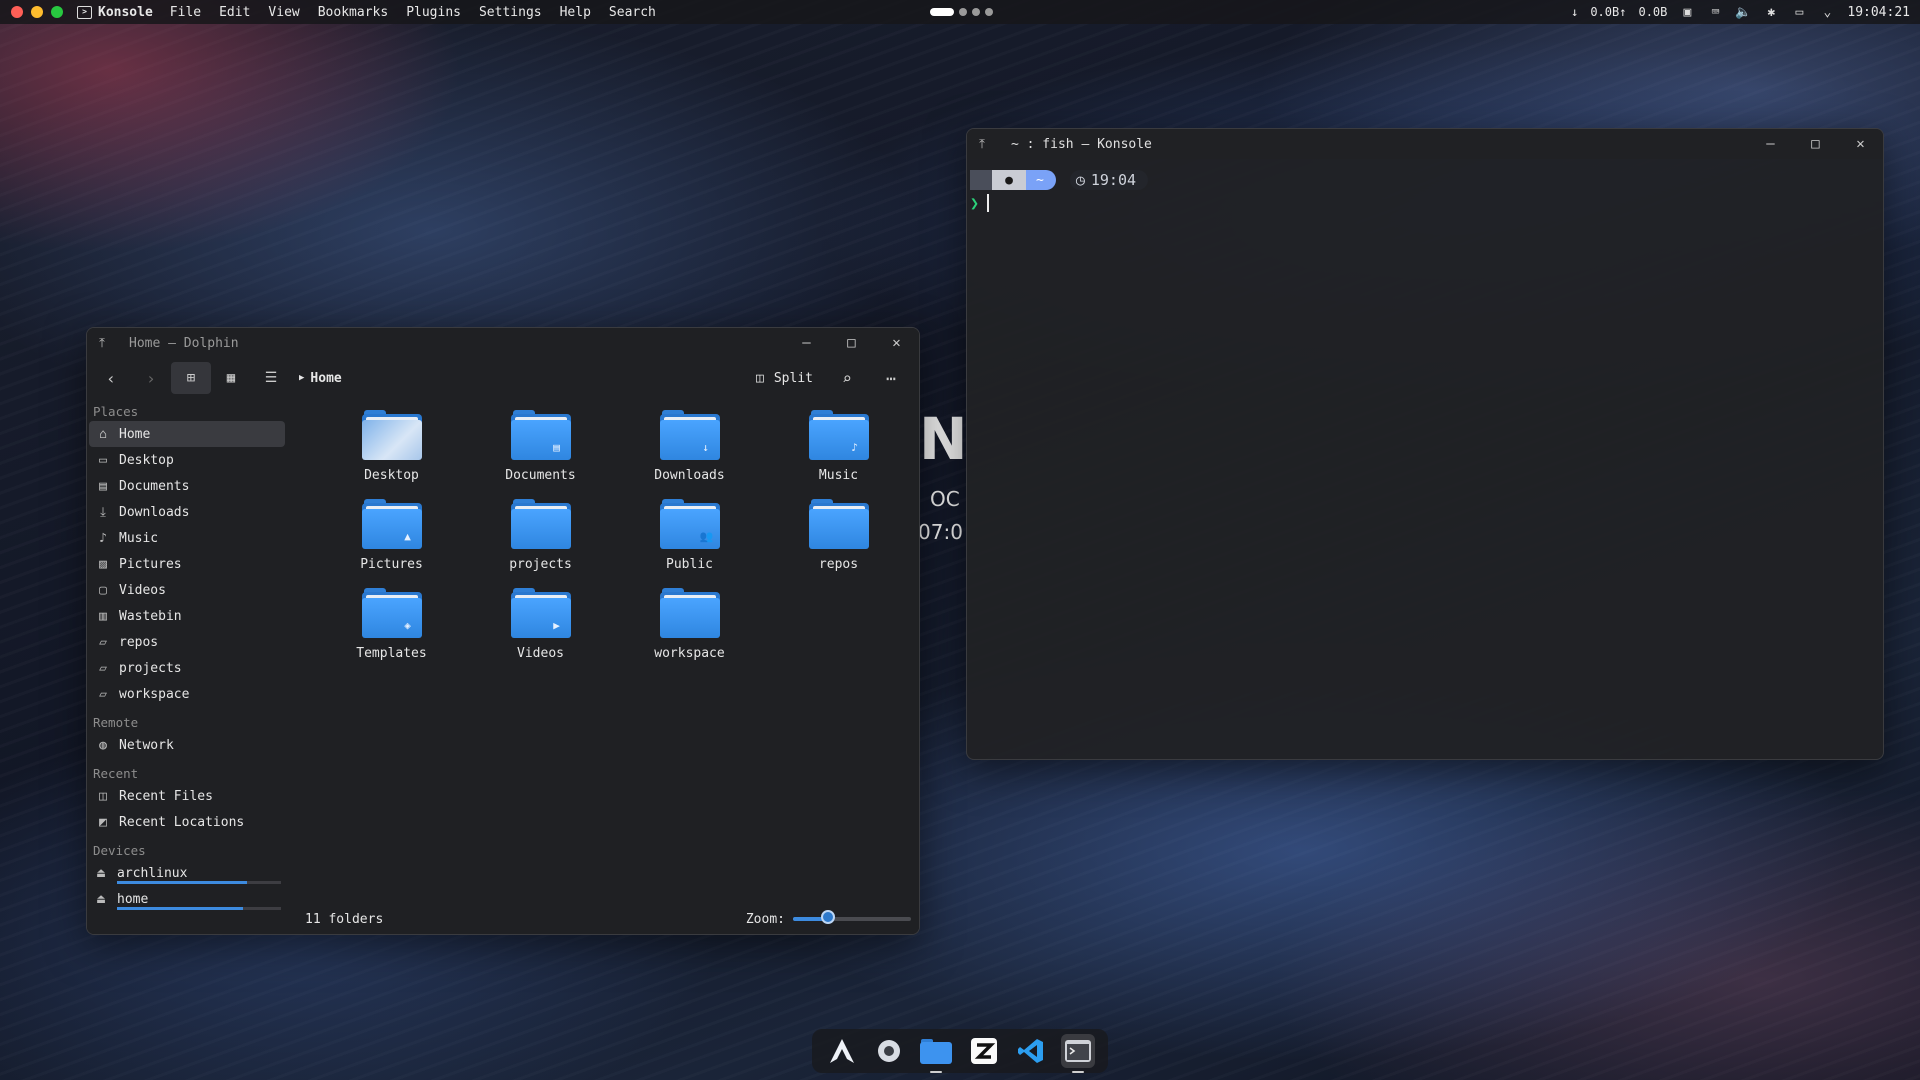 The image size is (1920, 1080). Describe the element at coordinates (1425, 203) in the screenshot. I see `input-line: ❯` at that location.